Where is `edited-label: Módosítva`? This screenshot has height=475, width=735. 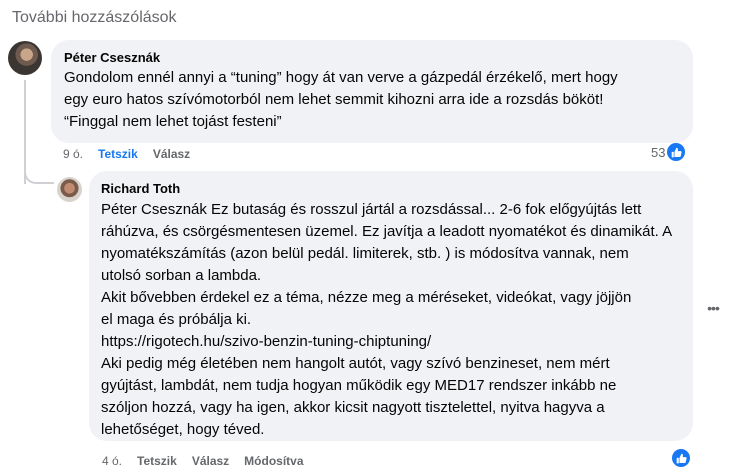
edited-label: Módosítva is located at coordinates (273, 461).